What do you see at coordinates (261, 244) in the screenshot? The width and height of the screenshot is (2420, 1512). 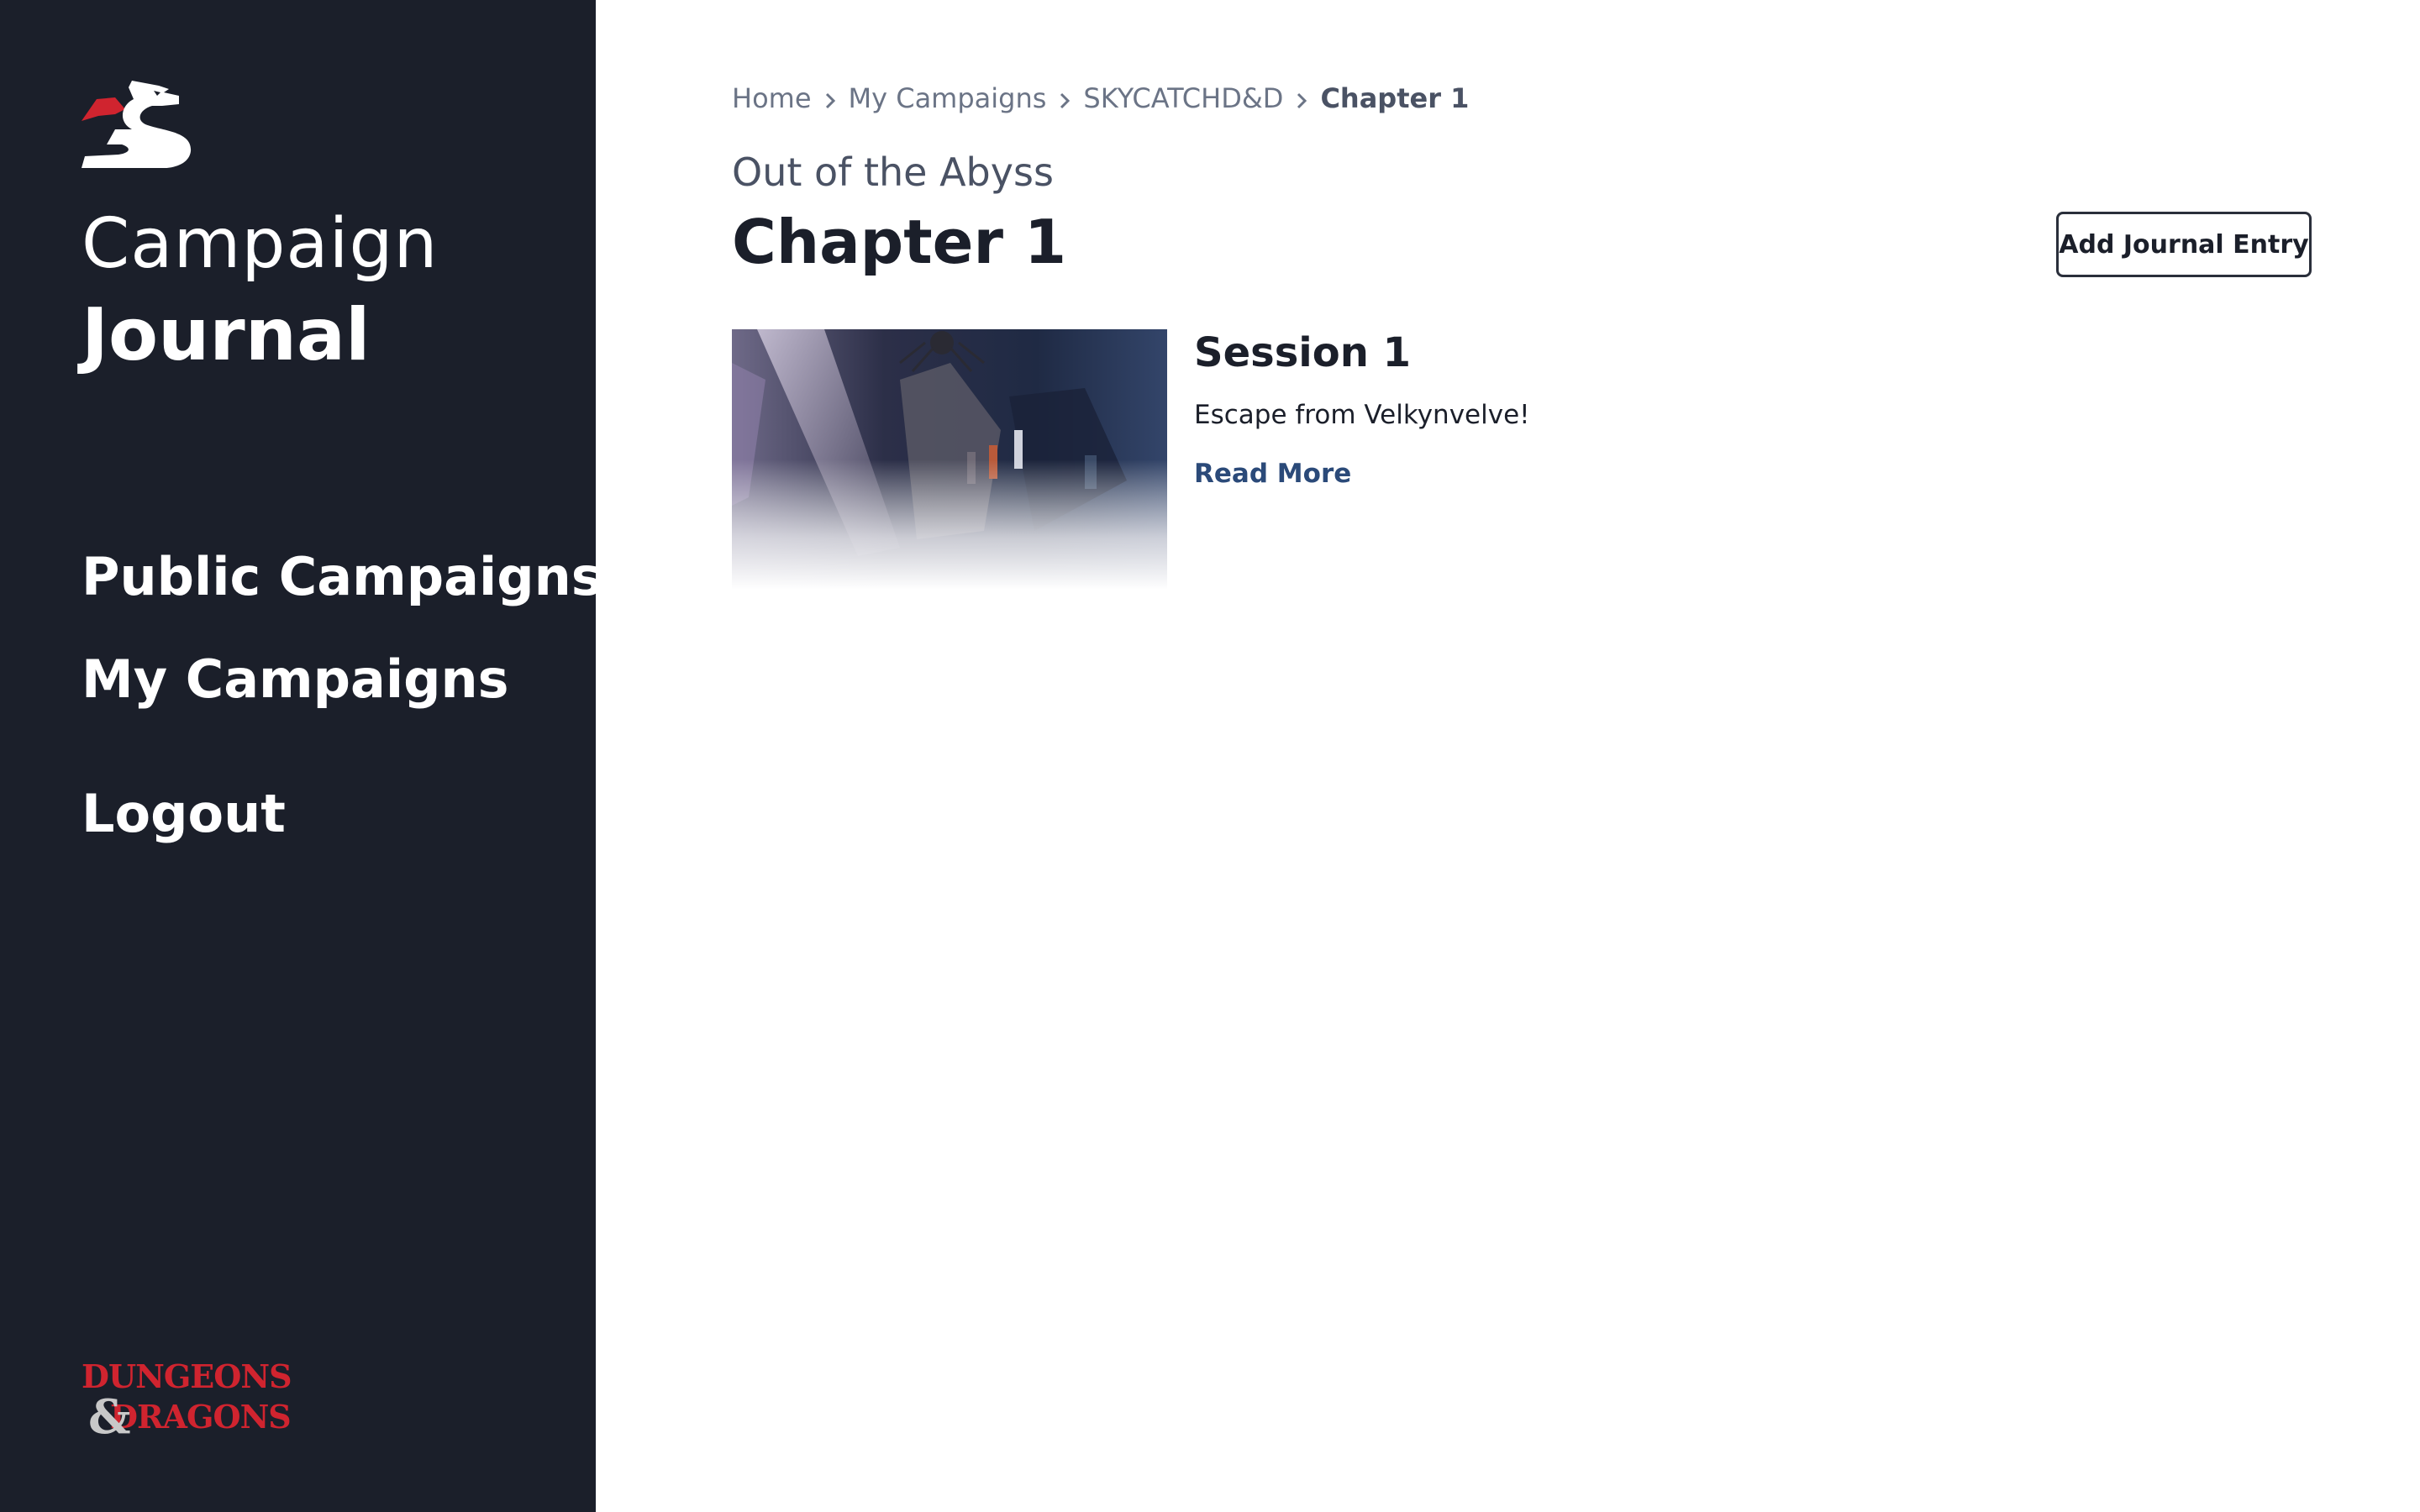 I see `brand-title-line1: Campaign` at bounding box center [261, 244].